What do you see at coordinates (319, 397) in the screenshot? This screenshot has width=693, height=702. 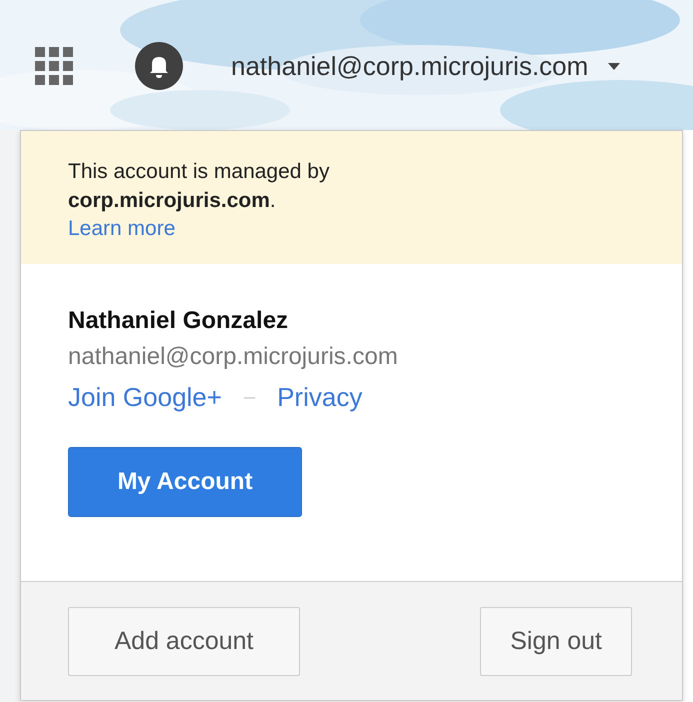 I see `profile-link: Privacy` at bounding box center [319, 397].